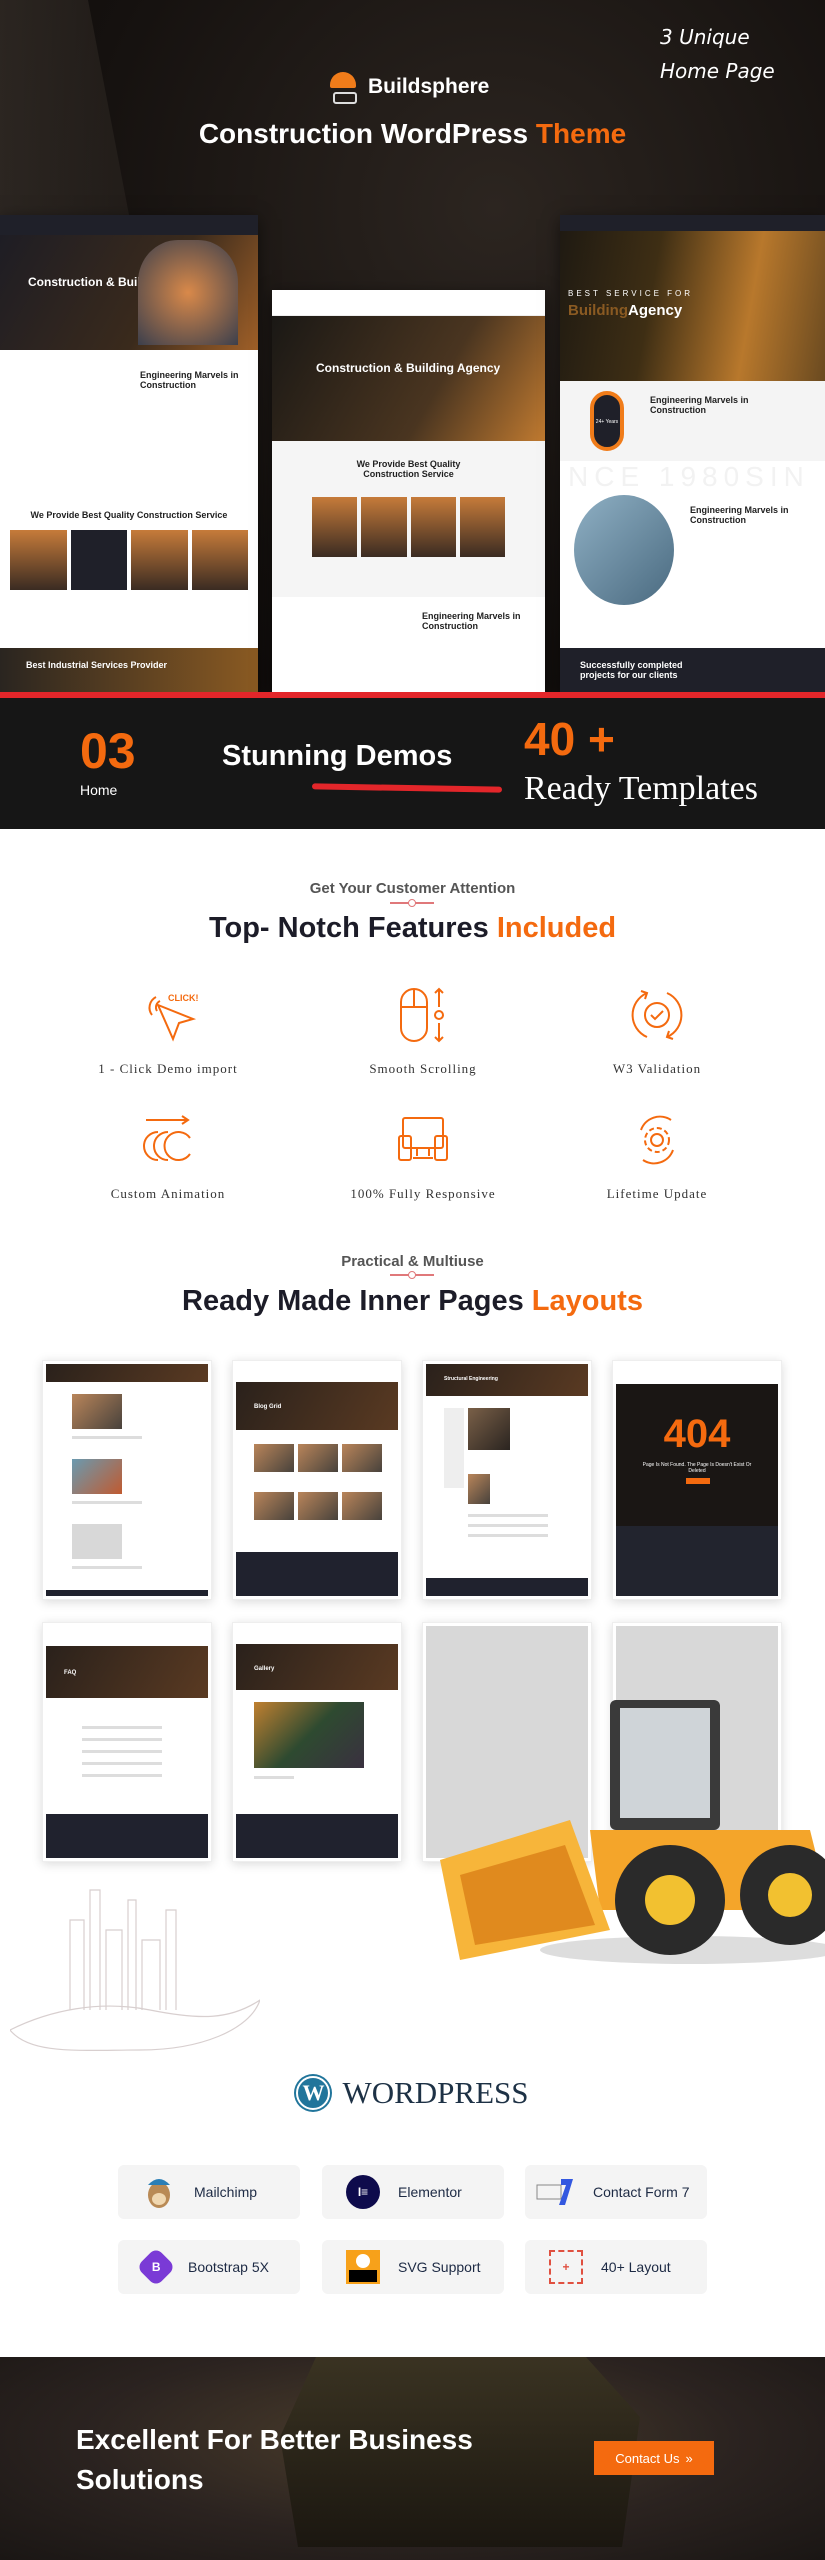  Describe the element at coordinates (168, 1015) in the screenshot. I see `click-icon: CLICK!` at that location.